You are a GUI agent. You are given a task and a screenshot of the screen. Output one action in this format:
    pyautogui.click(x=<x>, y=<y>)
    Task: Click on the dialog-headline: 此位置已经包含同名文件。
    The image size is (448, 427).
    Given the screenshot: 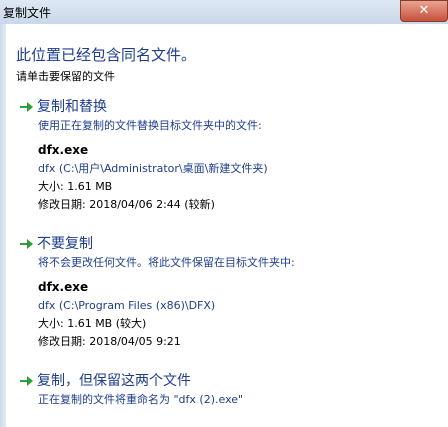 What is the action you would take?
    pyautogui.click(x=106, y=55)
    